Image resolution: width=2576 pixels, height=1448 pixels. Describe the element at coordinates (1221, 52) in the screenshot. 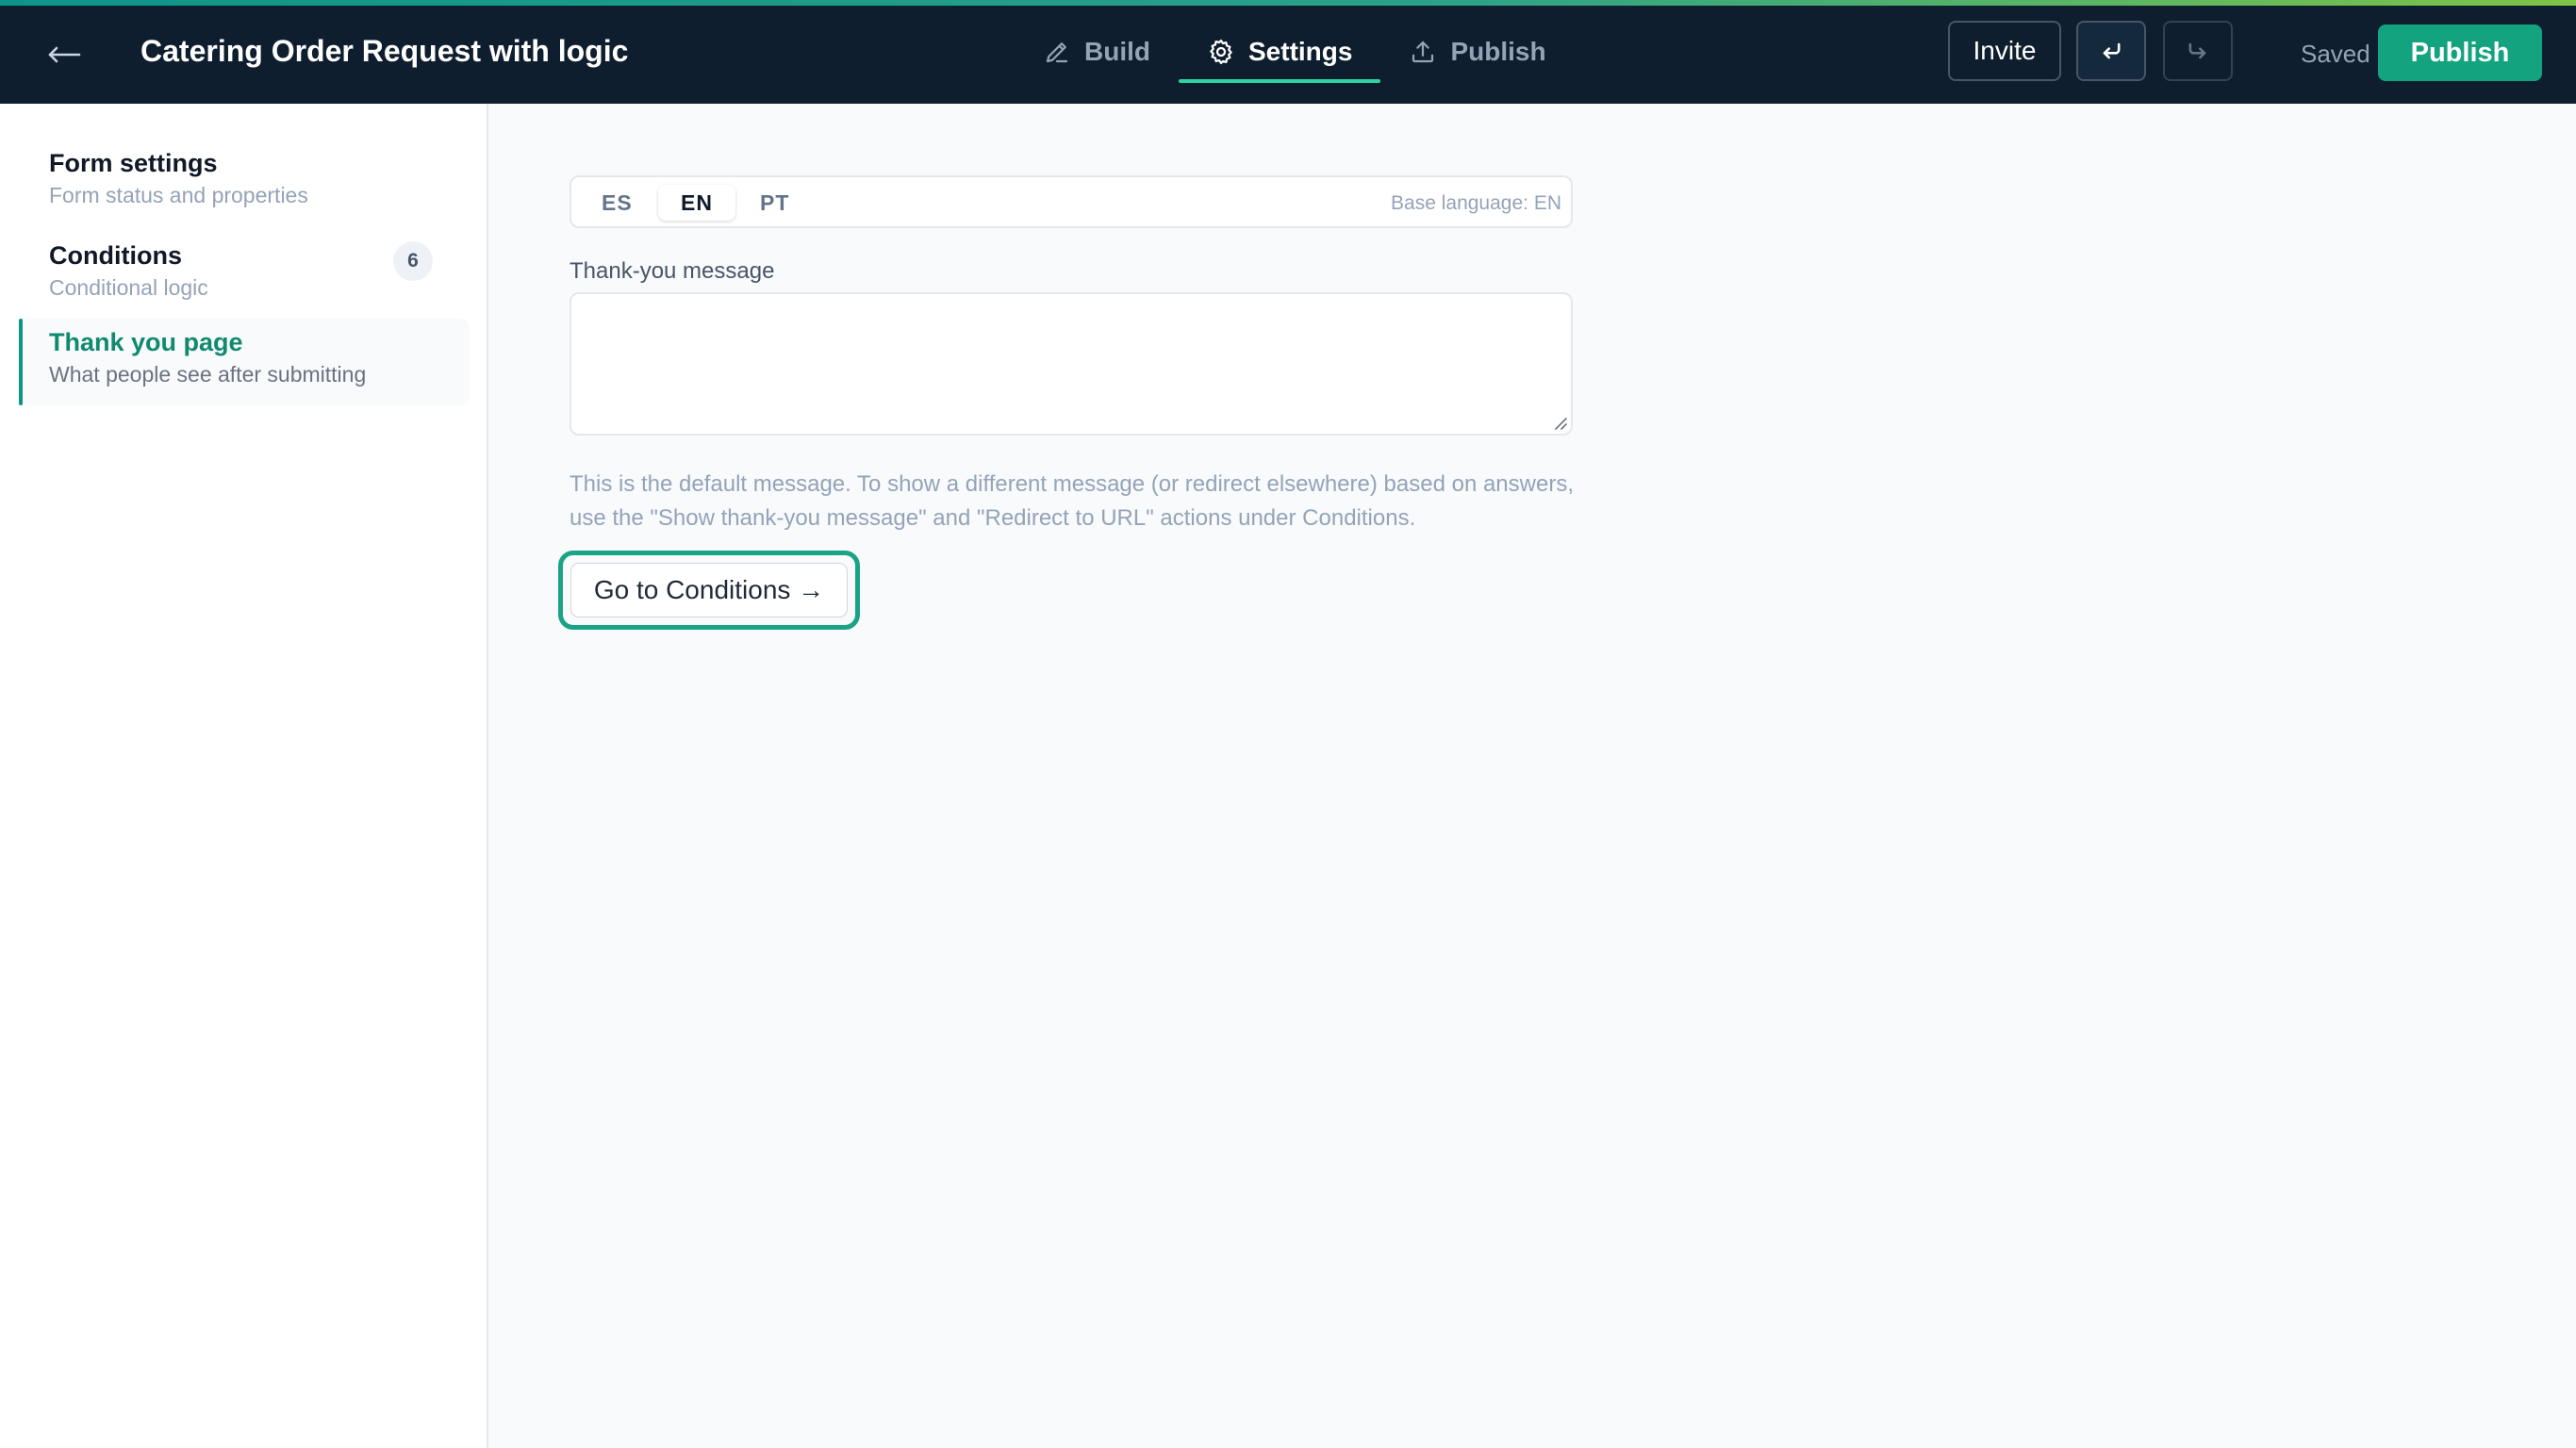

I see `gear-icon` at that location.